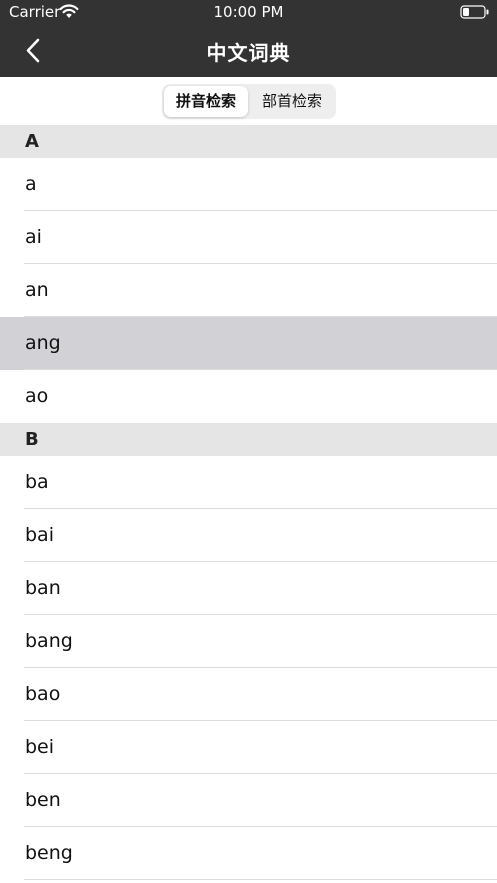 The height and width of the screenshot is (883, 497). Describe the element at coordinates (248, 641) in the screenshot. I see `list-item: bang` at that location.